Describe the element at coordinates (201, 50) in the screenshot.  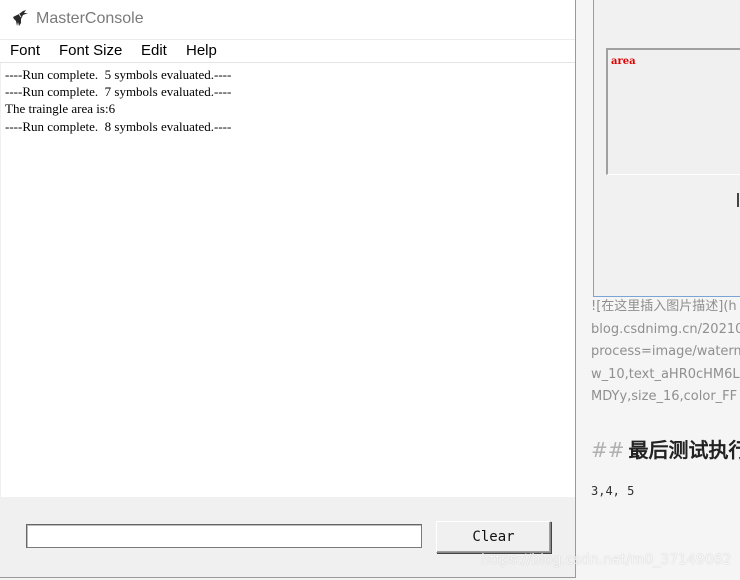
I see `menu-help: Help` at that location.